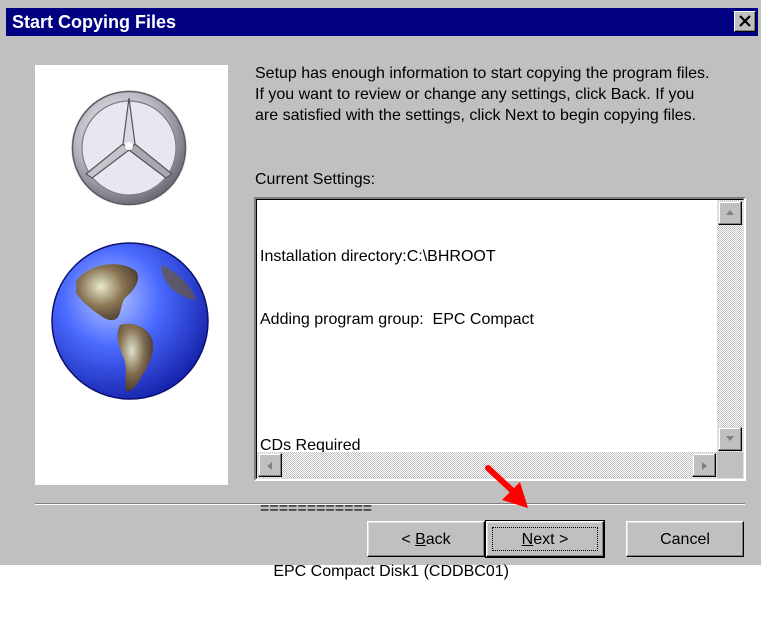 This screenshot has height=624, width=761. I want to click on settings-line, so click(487, 382).